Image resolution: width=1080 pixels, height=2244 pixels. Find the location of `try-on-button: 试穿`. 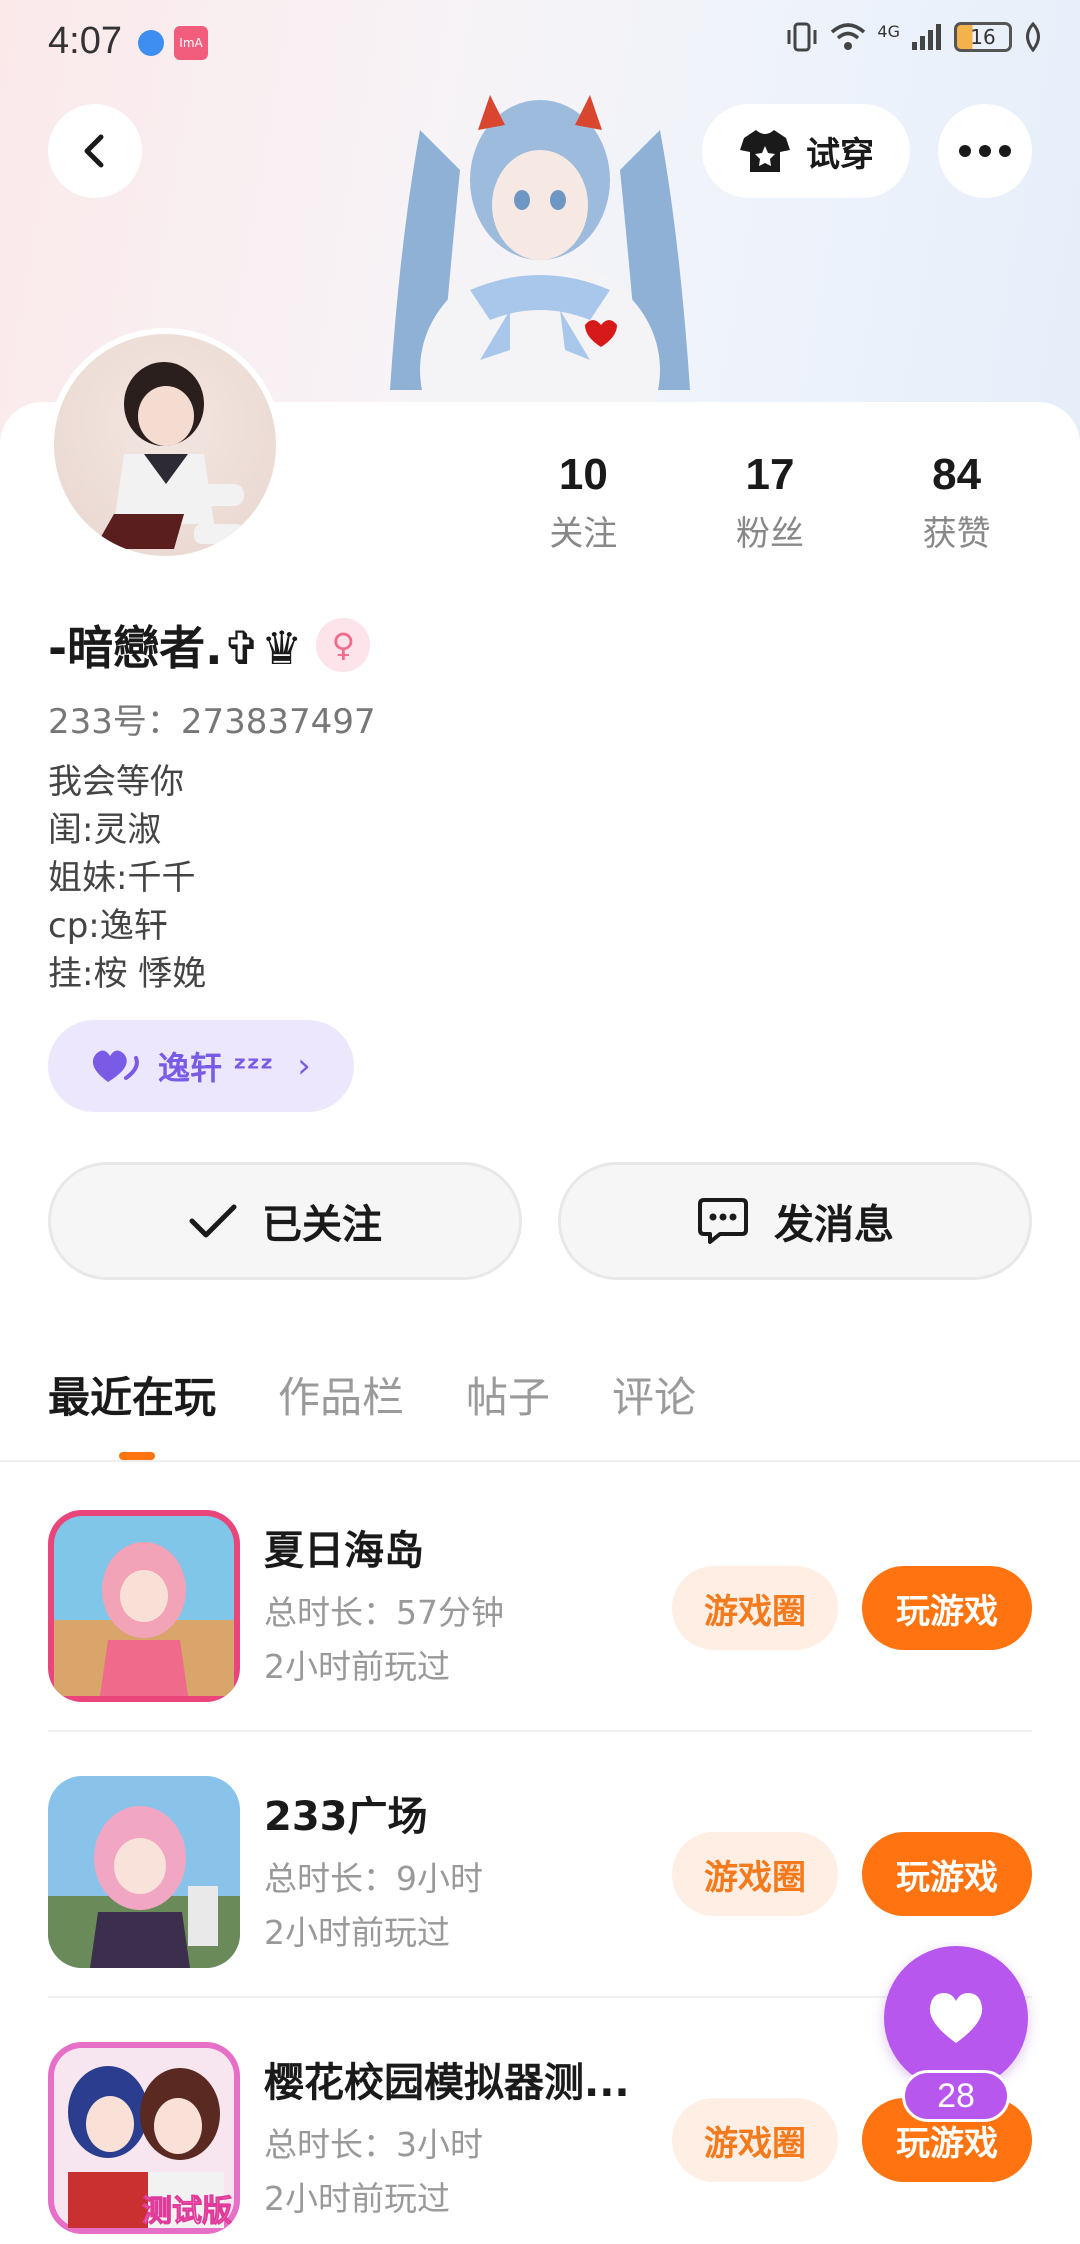

try-on-button: 试穿 is located at coordinates (806, 151).